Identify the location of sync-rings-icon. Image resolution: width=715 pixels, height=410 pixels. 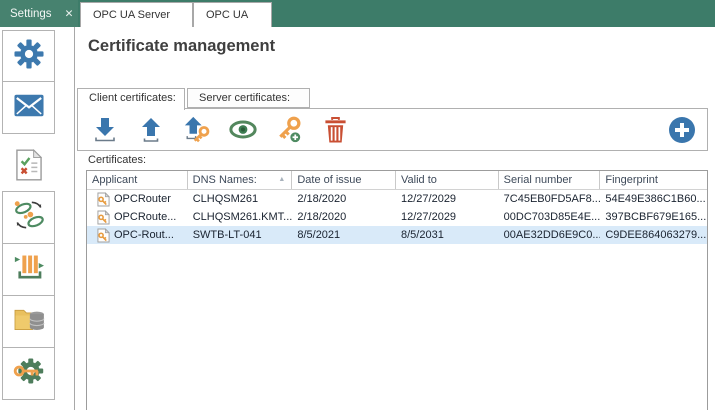
(29, 217).